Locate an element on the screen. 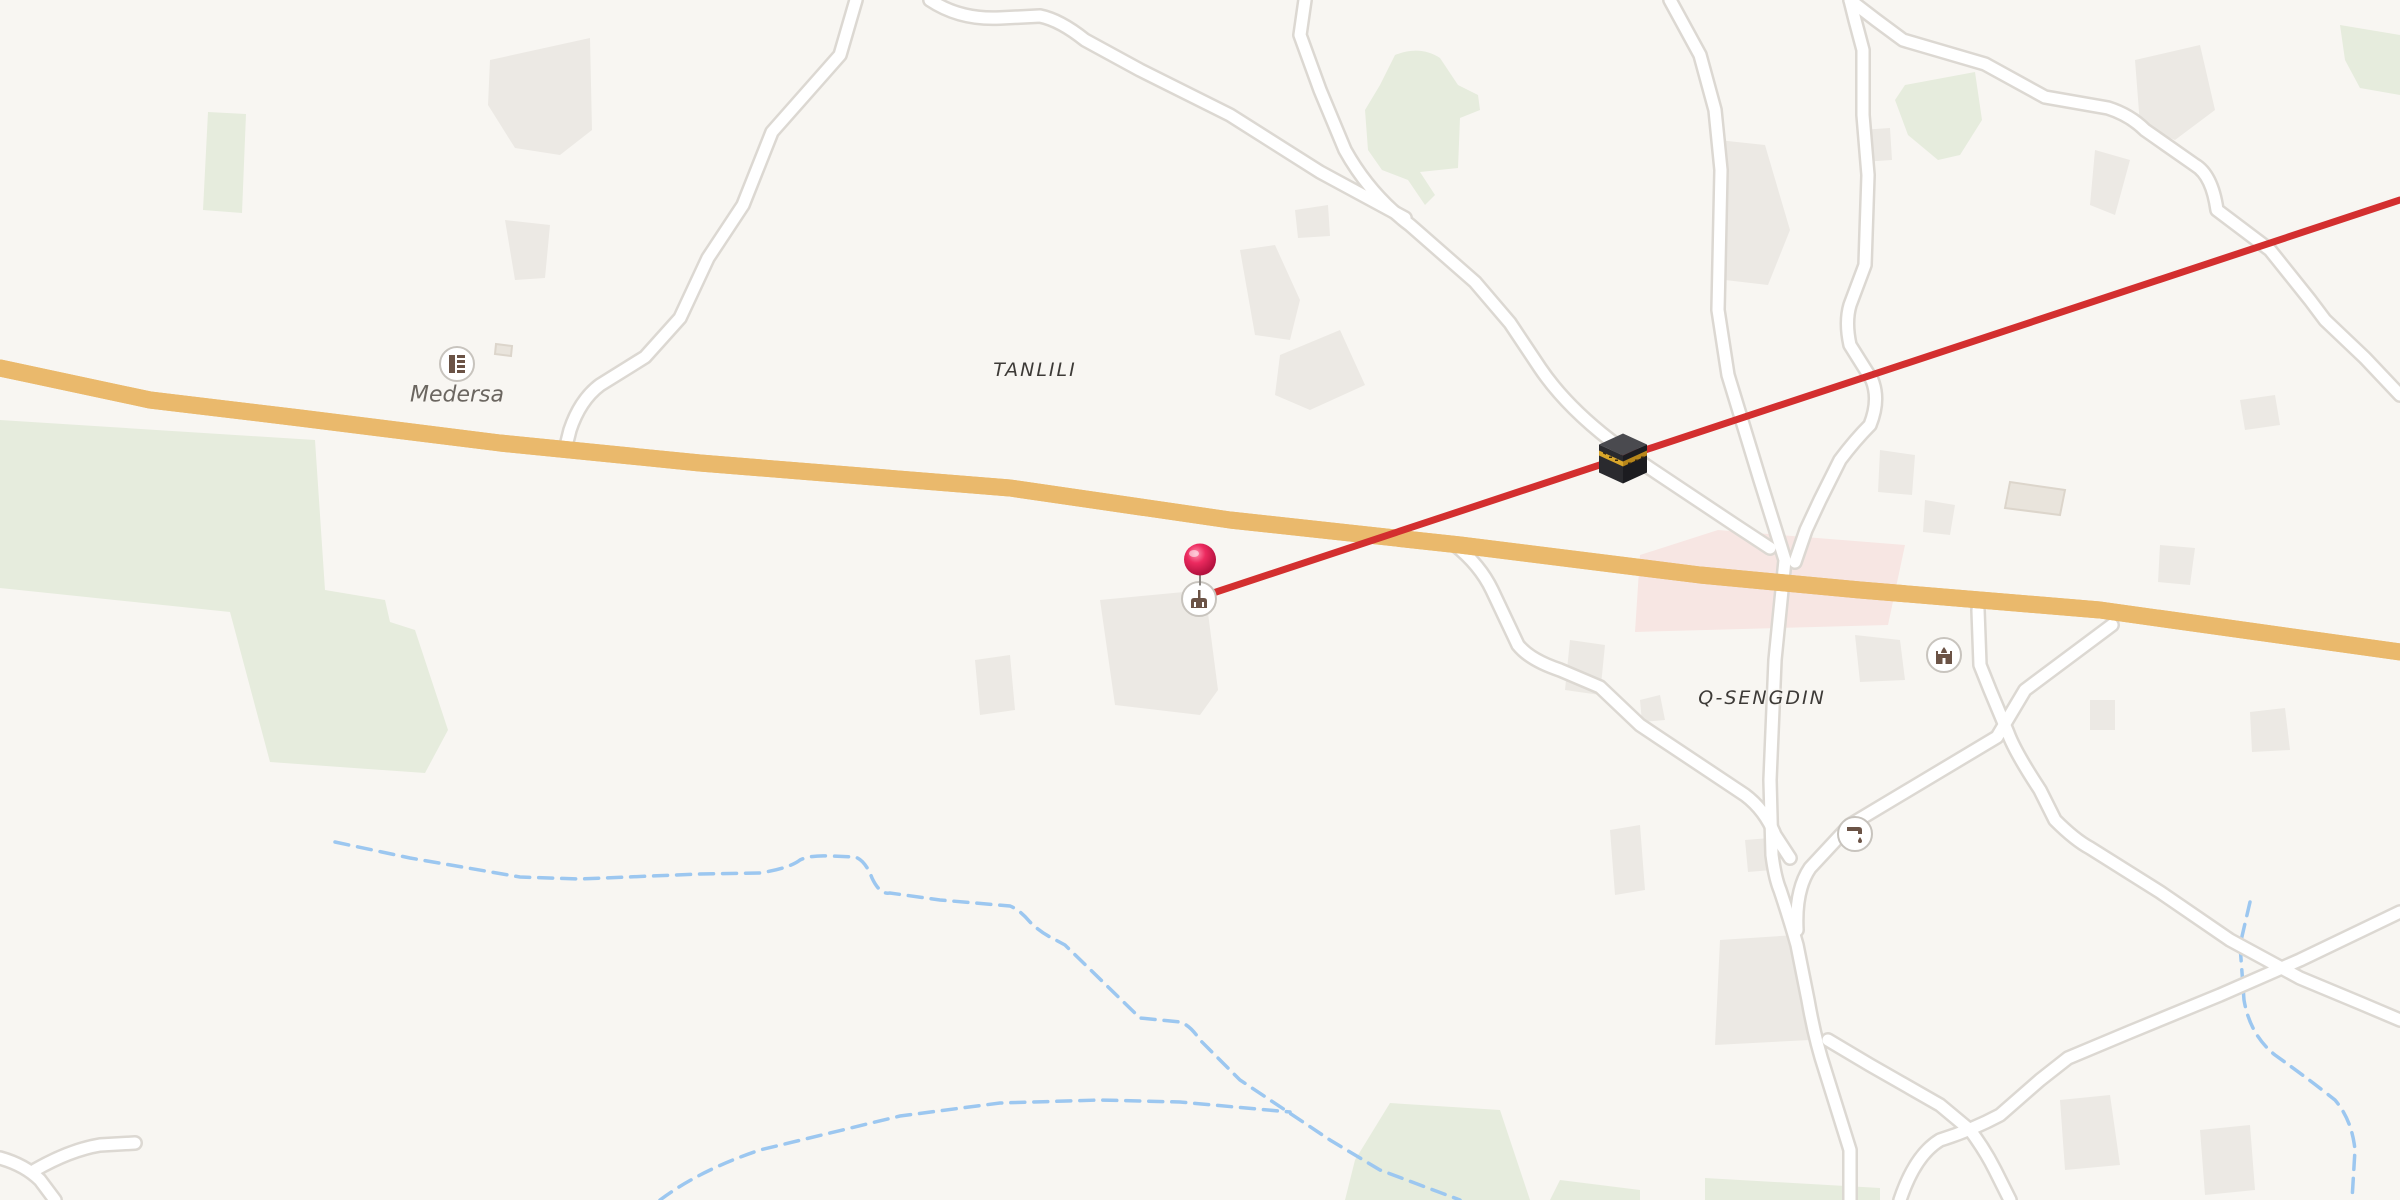 The height and width of the screenshot is (1200, 2400). poi-label-medersa: Medersa is located at coordinates (457, 395).